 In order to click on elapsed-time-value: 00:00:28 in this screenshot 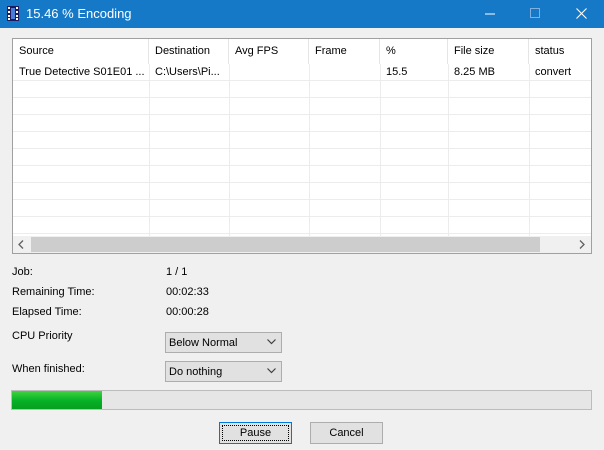, I will do `click(187, 312)`.